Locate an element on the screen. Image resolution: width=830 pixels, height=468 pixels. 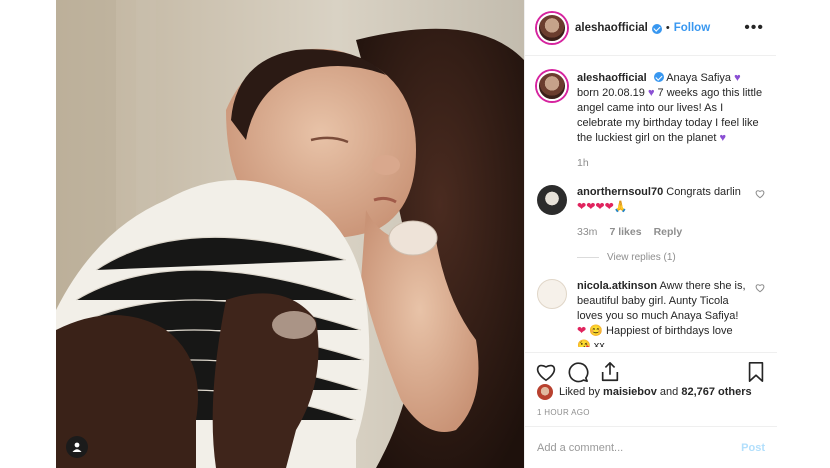
post-header: aleshaofficial • Follow ••• is located at coordinates (650, 28).